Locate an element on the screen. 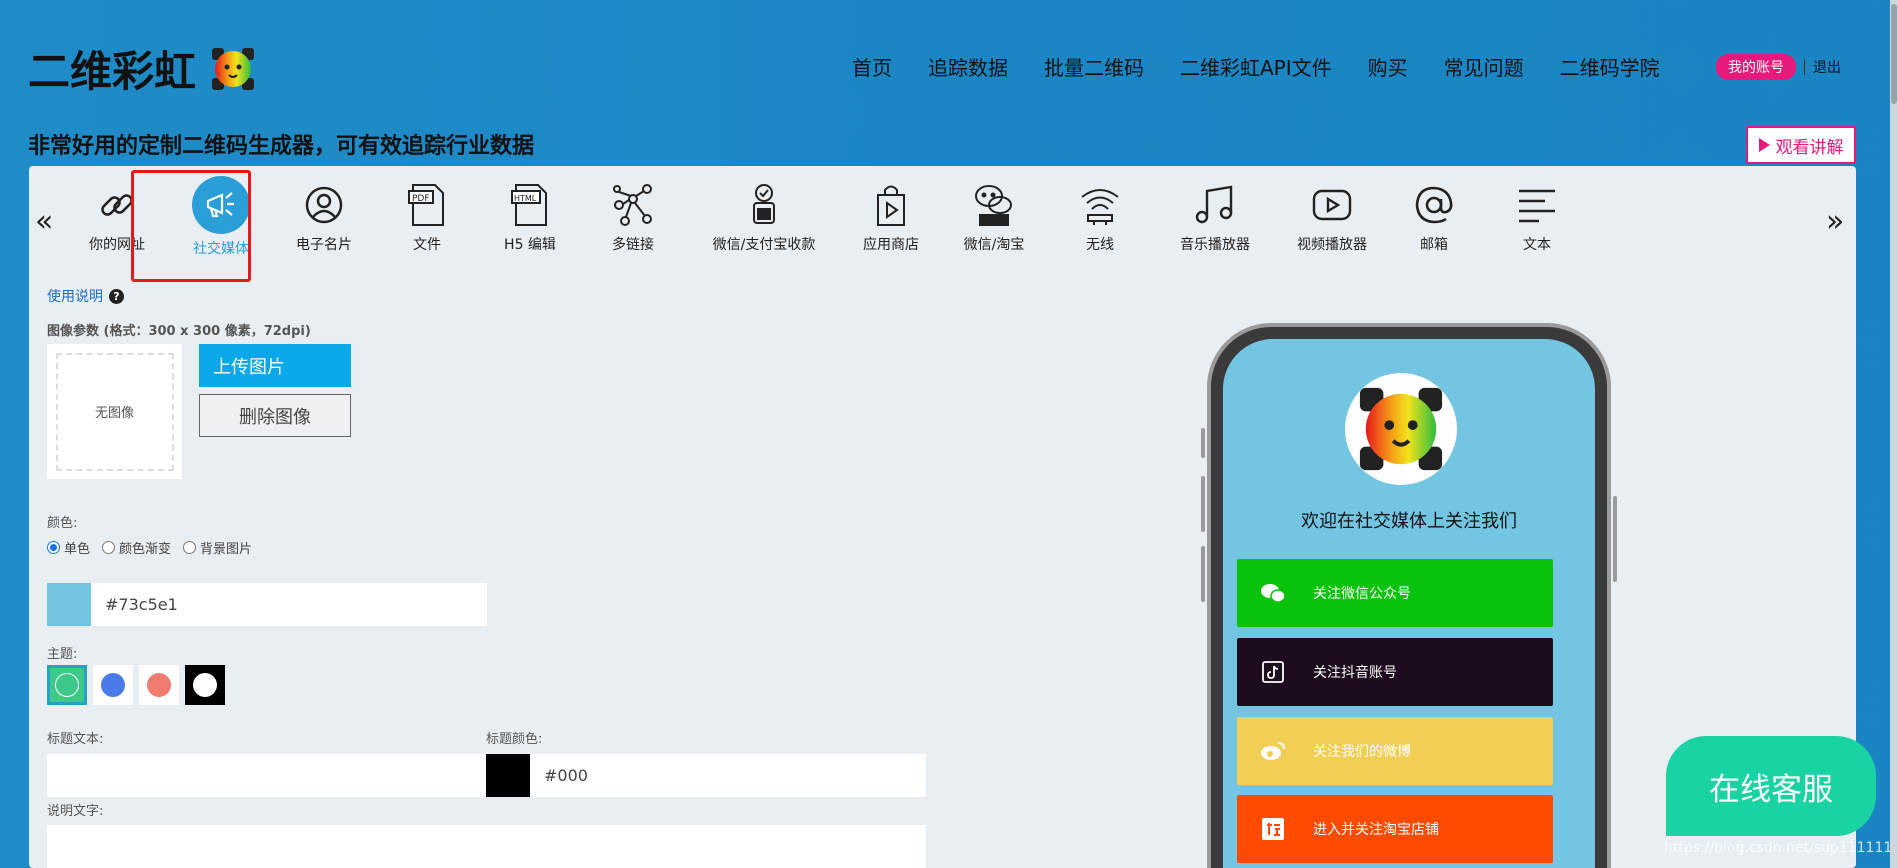 The height and width of the screenshot is (868, 1898). upload-image-button: 上传图片 is located at coordinates (275, 365).